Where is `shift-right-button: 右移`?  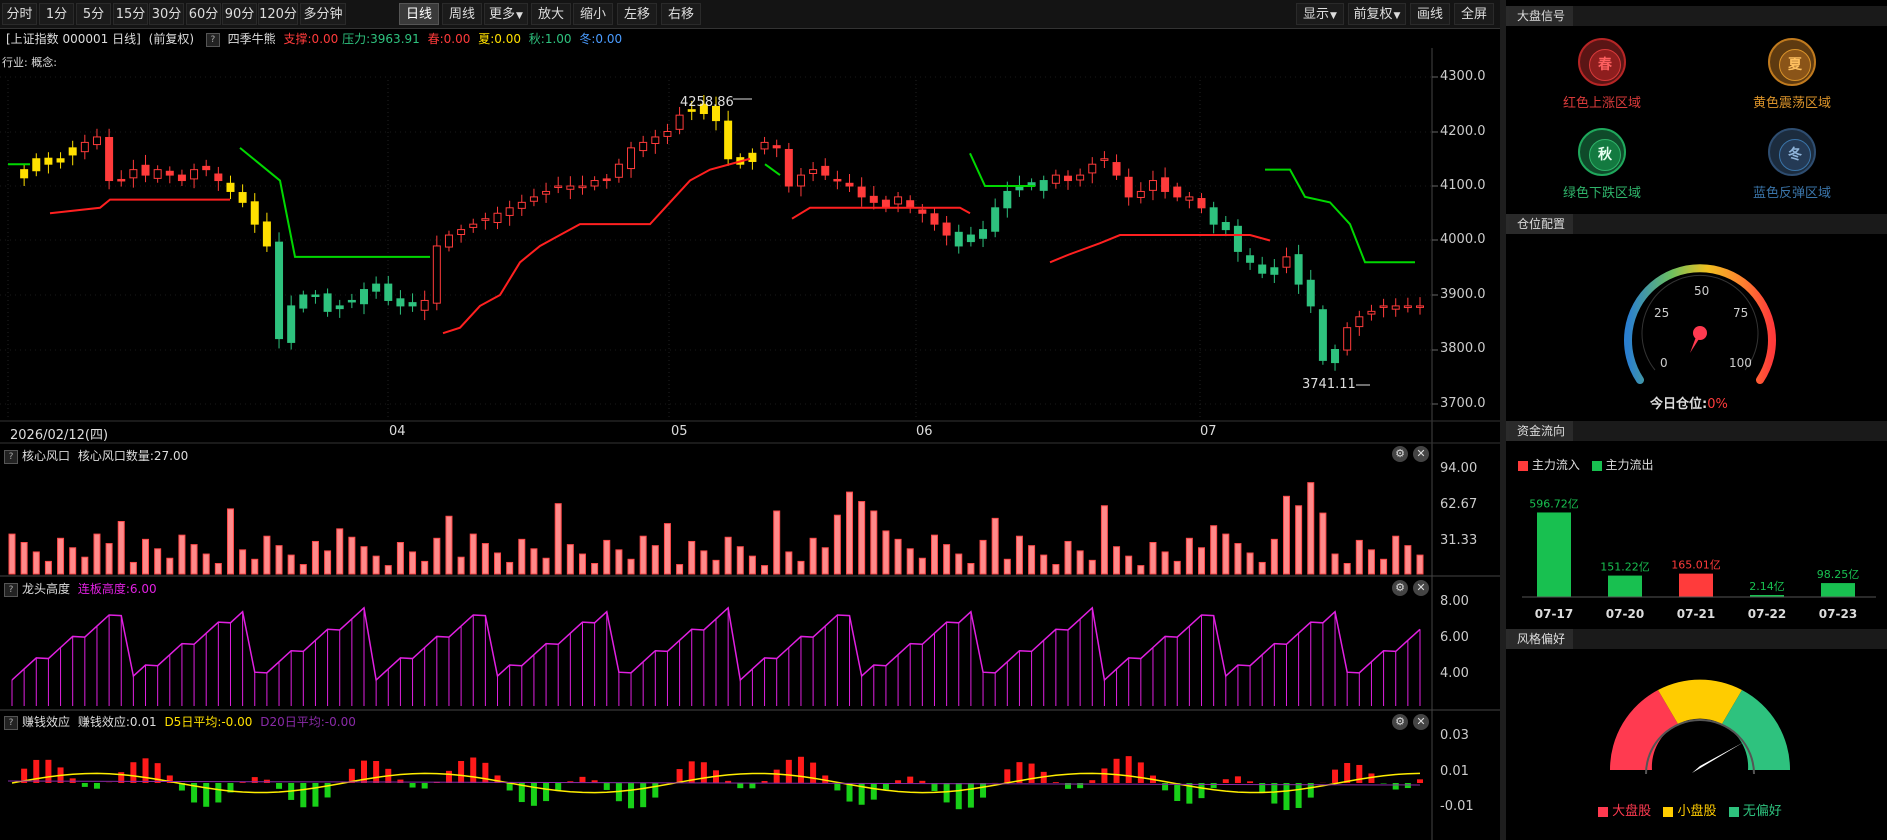 shift-right-button: 右移 is located at coordinates (681, 14).